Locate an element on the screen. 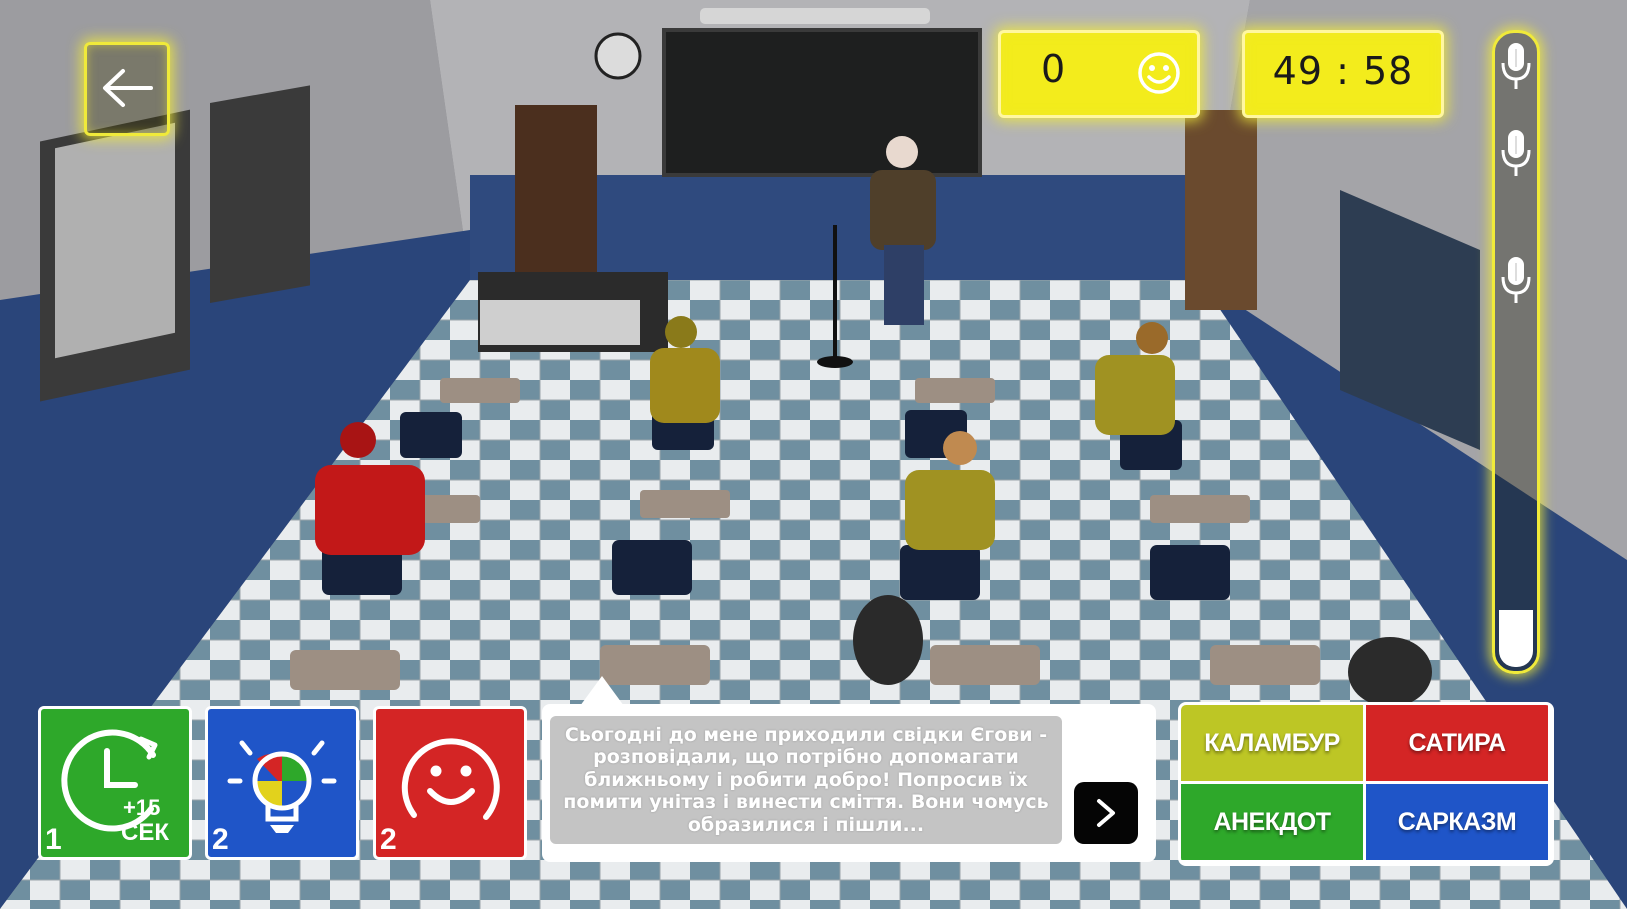  speech-bubble-tail is located at coordinates (602, 691).